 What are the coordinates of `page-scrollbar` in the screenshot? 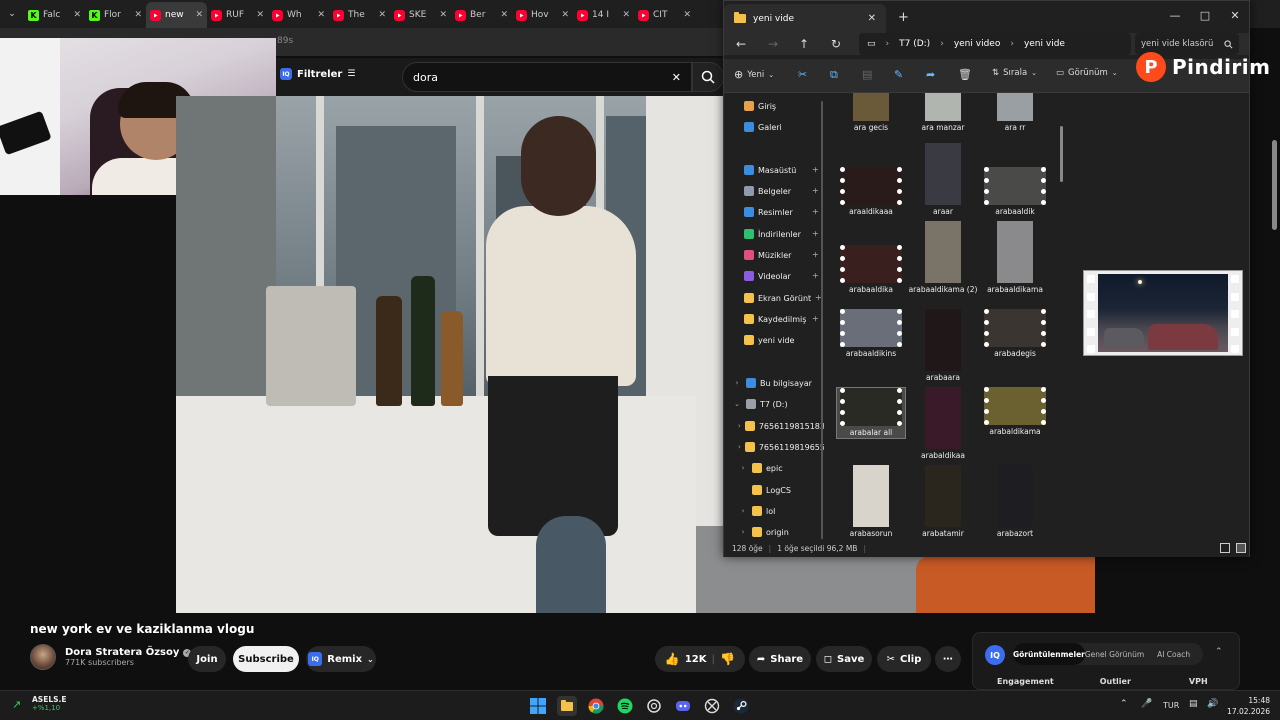 It's located at (1274, 360).